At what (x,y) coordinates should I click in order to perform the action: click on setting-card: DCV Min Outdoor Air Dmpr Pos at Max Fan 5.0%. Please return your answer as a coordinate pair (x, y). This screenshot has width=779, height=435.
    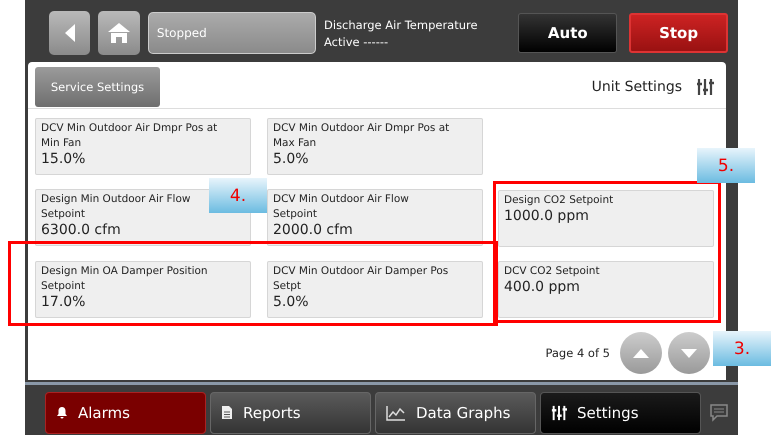
    Looking at the image, I should click on (375, 146).